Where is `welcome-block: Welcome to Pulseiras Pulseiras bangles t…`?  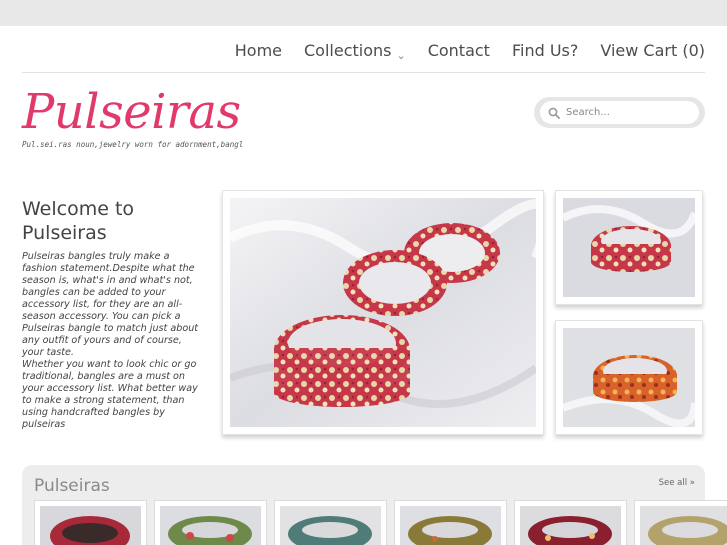 welcome-block: Welcome to Pulseiras Pulseiras bangles t… is located at coordinates (113, 314).